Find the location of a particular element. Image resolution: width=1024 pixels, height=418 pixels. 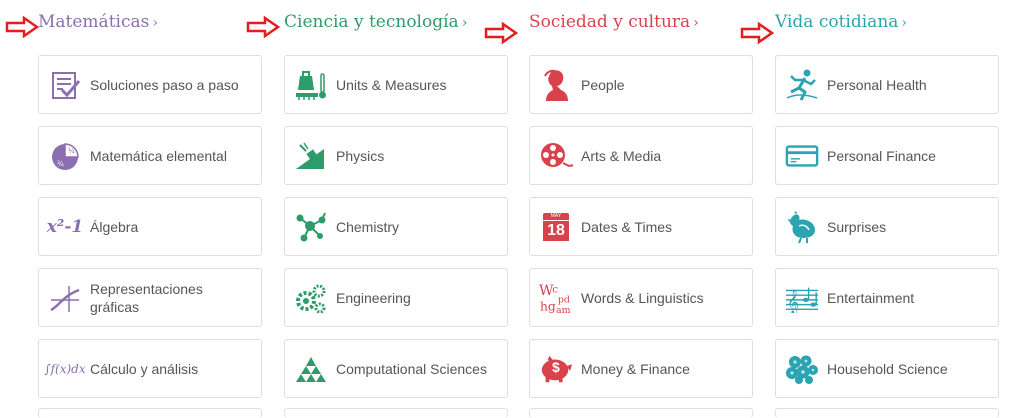

piggy-bank-icon: $ is located at coordinates (556, 369).